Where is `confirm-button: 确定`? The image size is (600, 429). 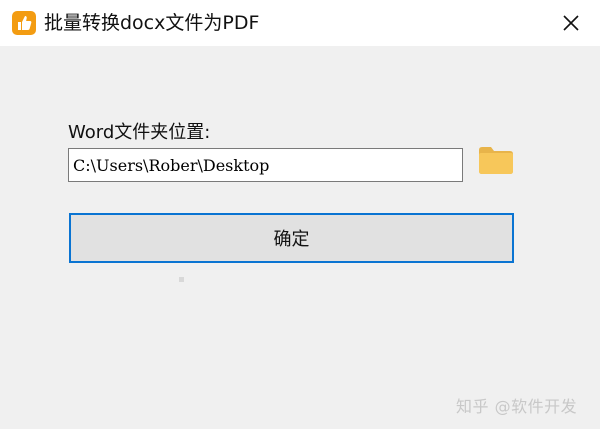
confirm-button: 确定 is located at coordinates (291, 238).